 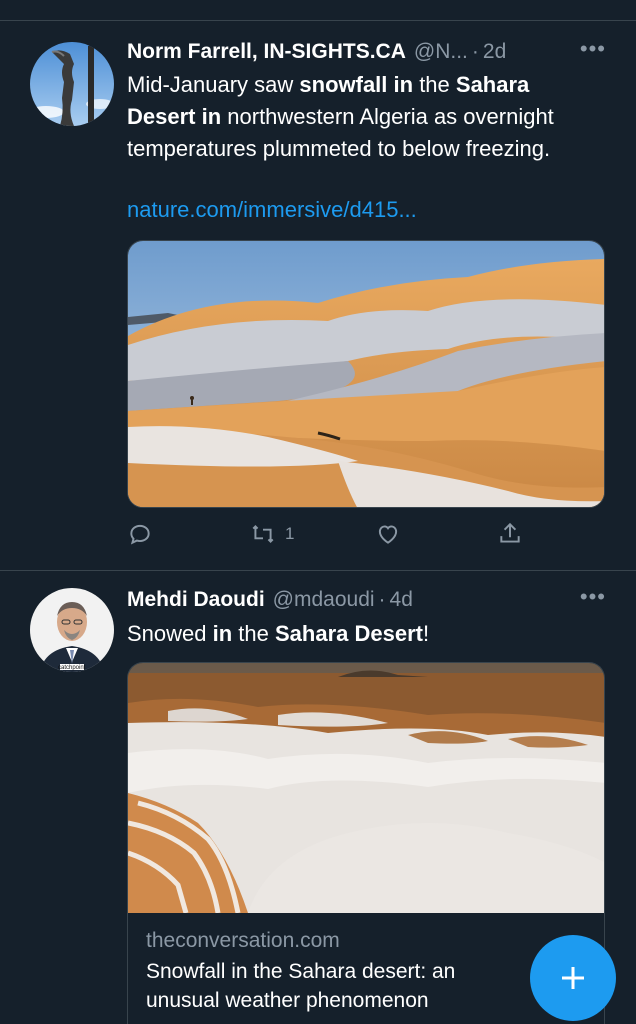 I want to click on author-name: Norm Farrell, IN-SIGHTS.CA, so click(x=266, y=52).